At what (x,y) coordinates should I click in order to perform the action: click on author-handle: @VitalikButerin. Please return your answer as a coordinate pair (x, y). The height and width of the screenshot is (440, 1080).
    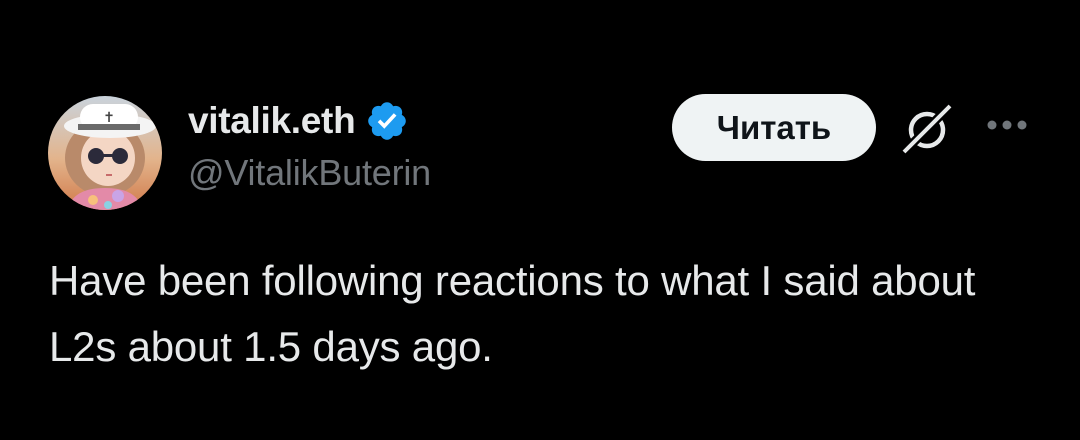
    Looking at the image, I should click on (309, 173).